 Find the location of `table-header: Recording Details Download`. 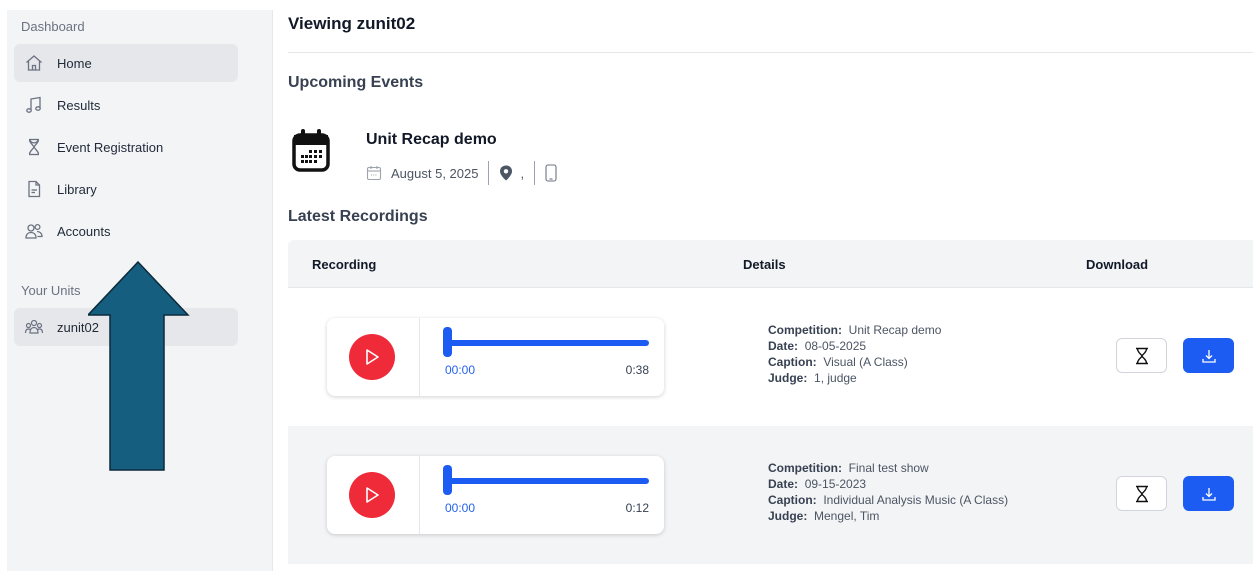

table-header: Recording Details Download is located at coordinates (770, 264).